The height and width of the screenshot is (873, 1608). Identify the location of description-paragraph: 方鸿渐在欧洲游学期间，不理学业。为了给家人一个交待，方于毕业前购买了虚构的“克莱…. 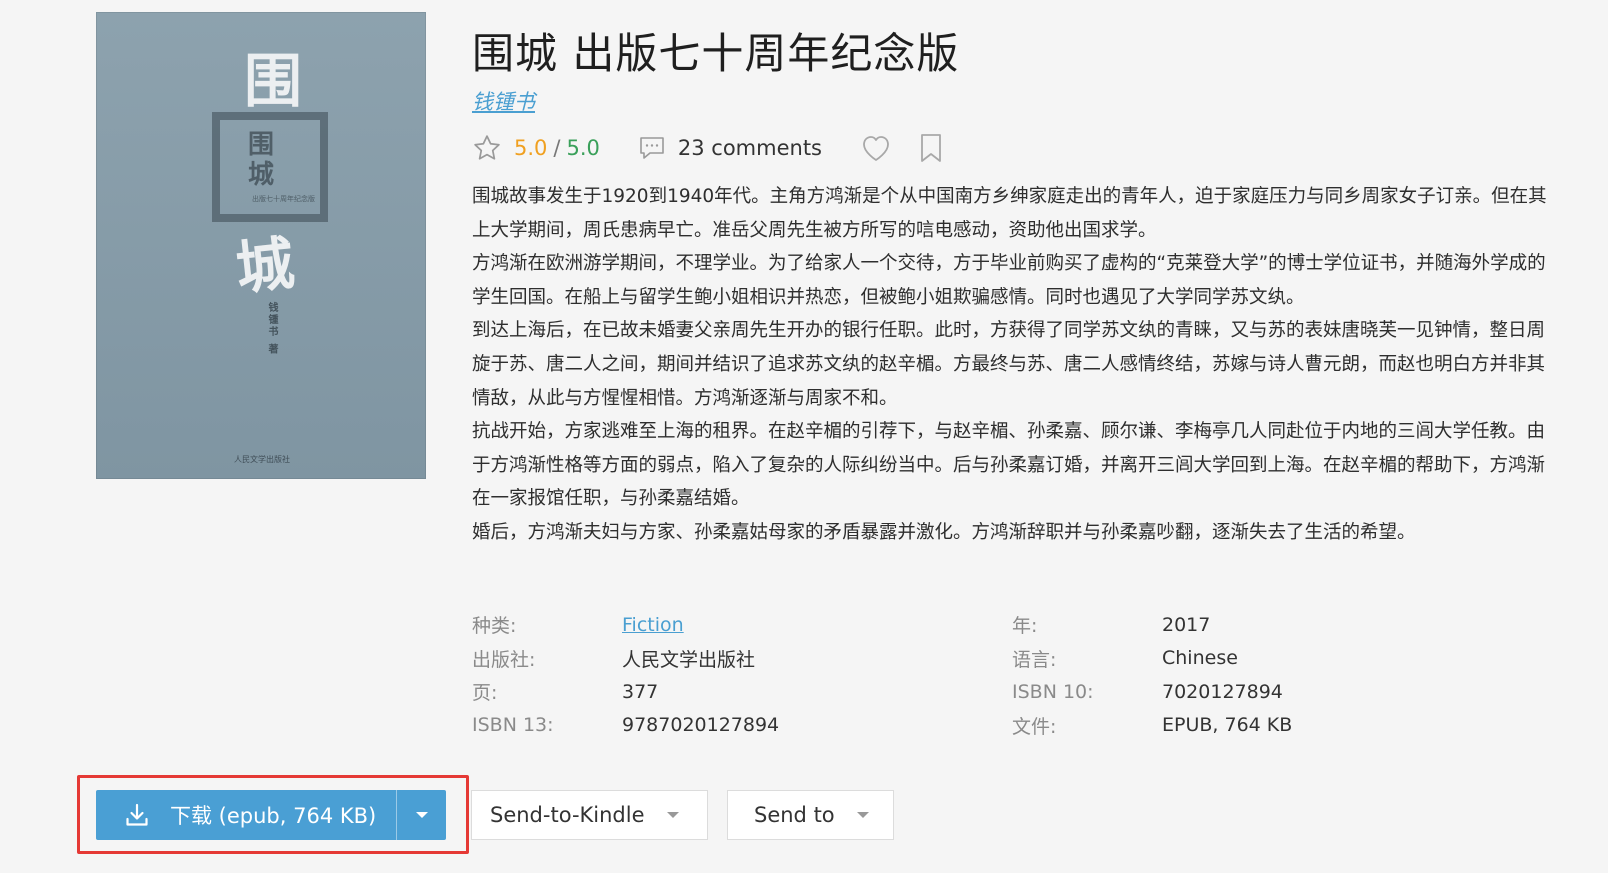
(1009, 280).